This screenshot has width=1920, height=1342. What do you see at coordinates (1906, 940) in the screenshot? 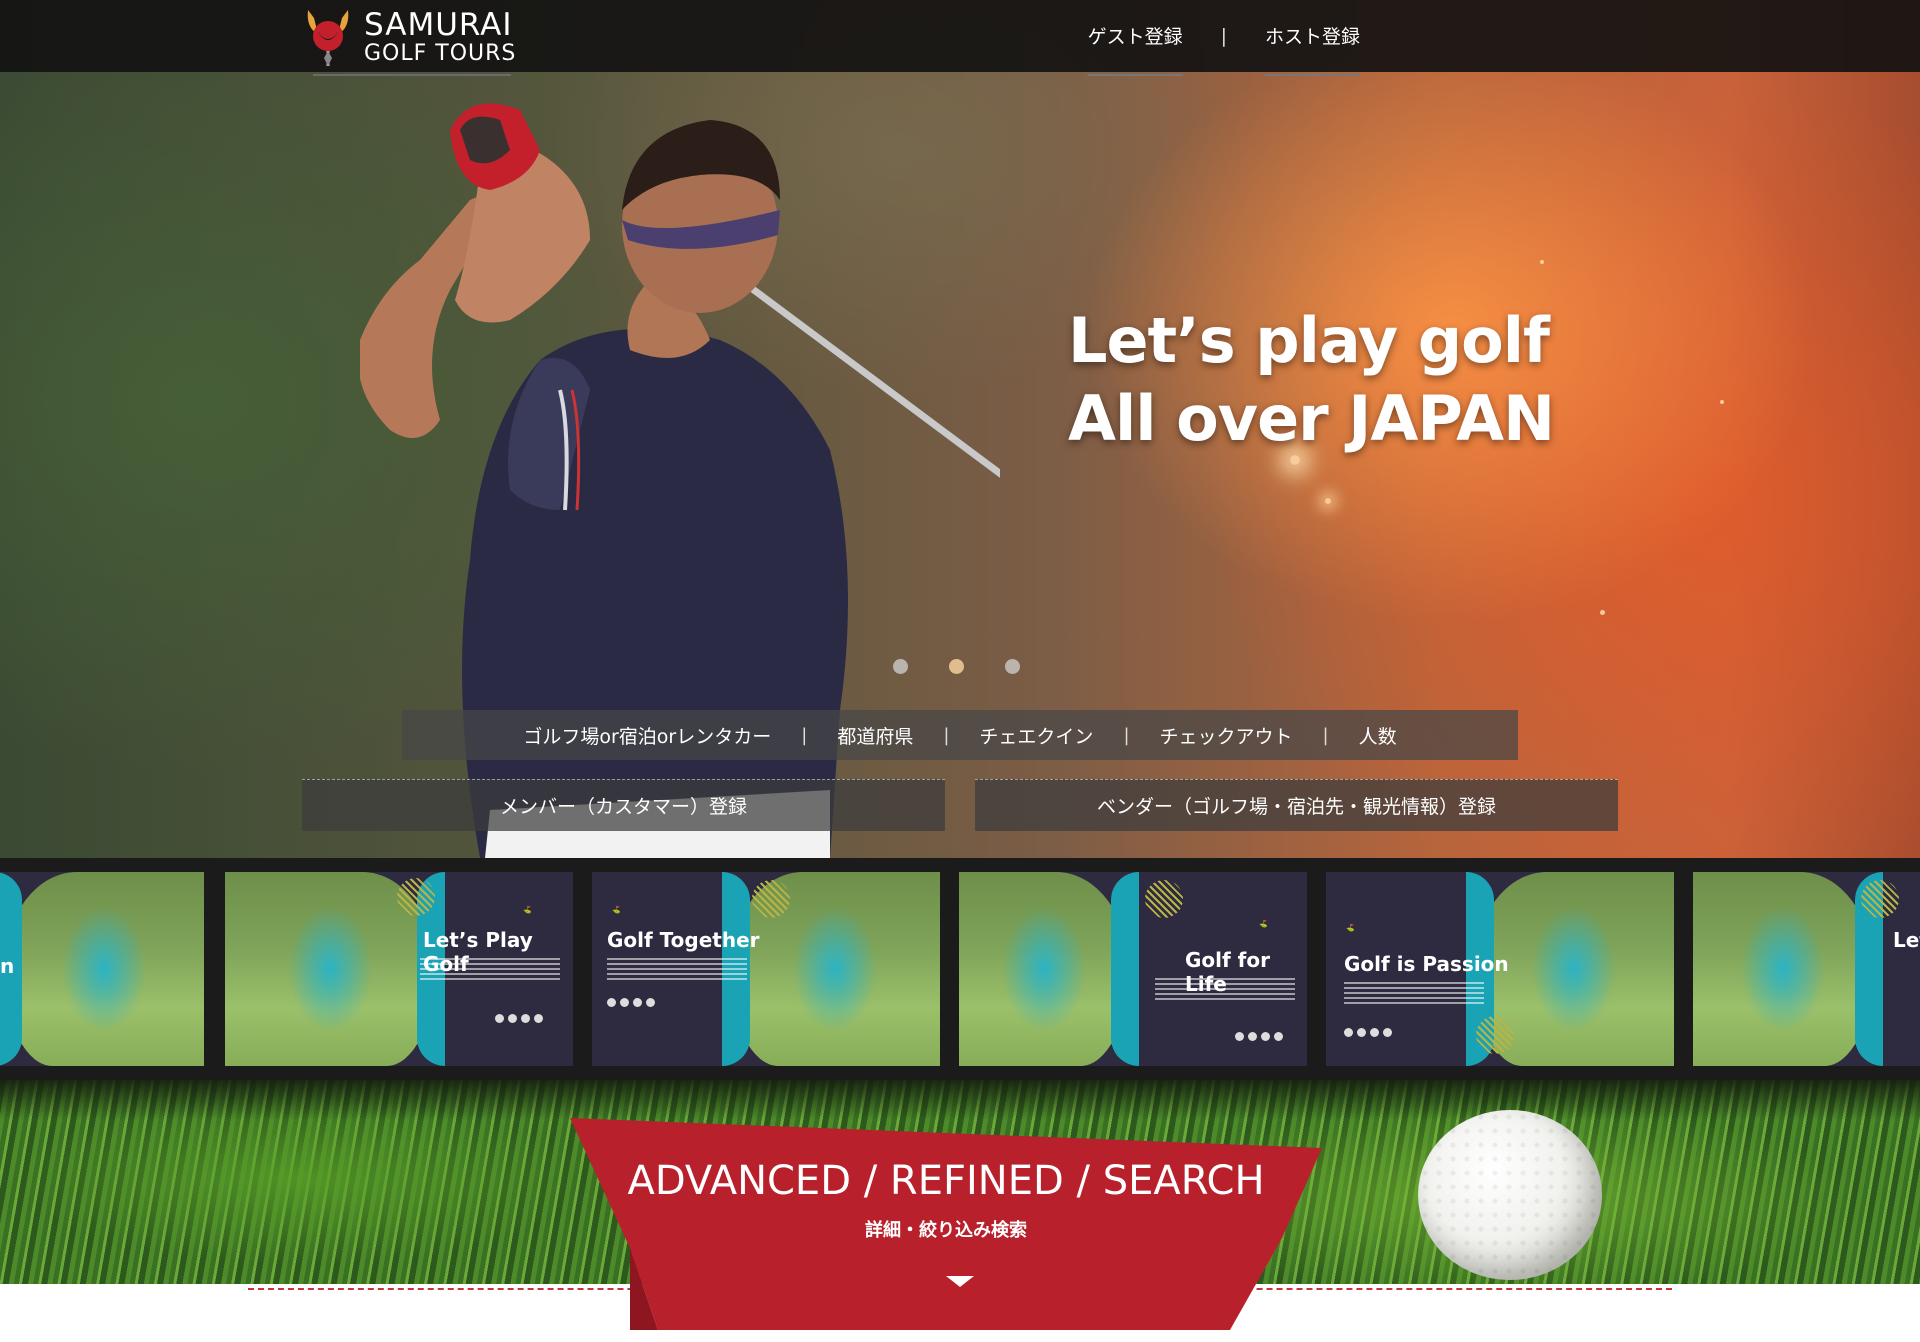
I see `promo-card-title: Let` at bounding box center [1906, 940].